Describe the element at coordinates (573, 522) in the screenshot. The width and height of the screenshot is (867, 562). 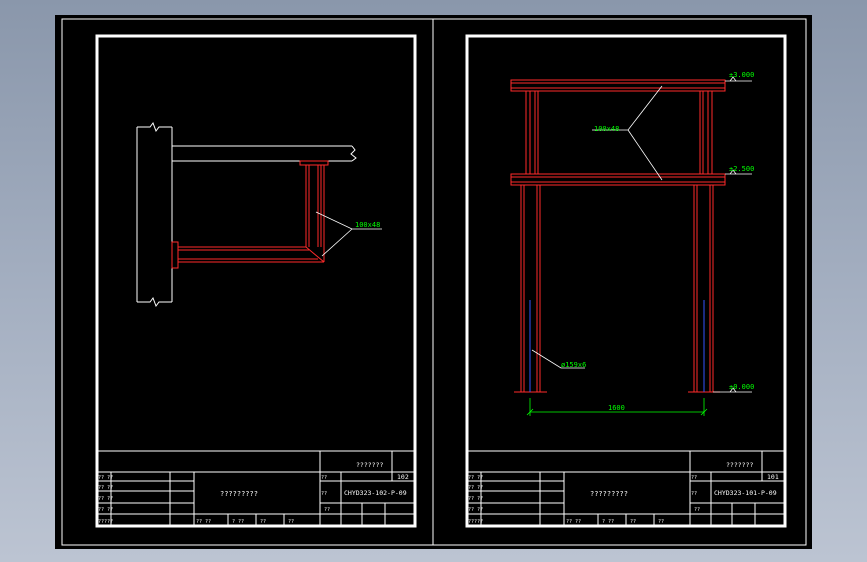
I see `right-footer-cell: ?? ??` at that location.